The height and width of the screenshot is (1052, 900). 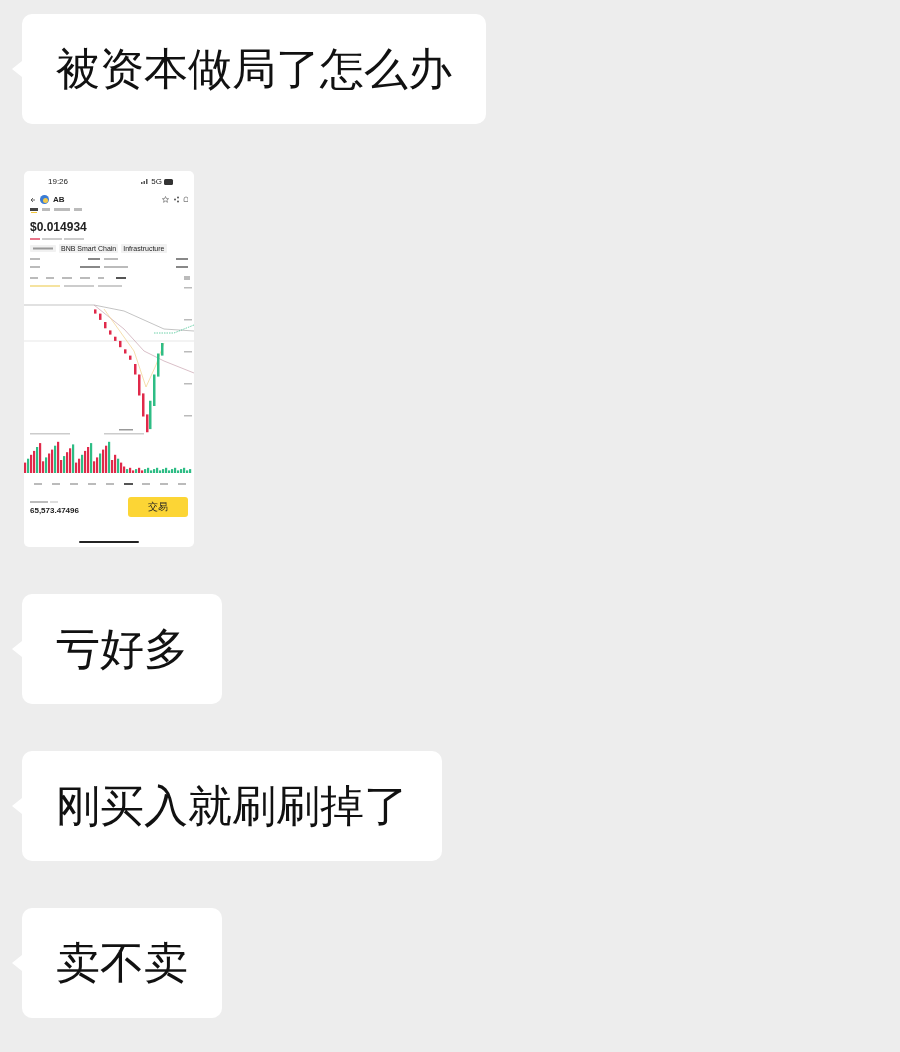 What do you see at coordinates (45, 501) in the screenshot?
I see `balance-label-drawing` at bounding box center [45, 501].